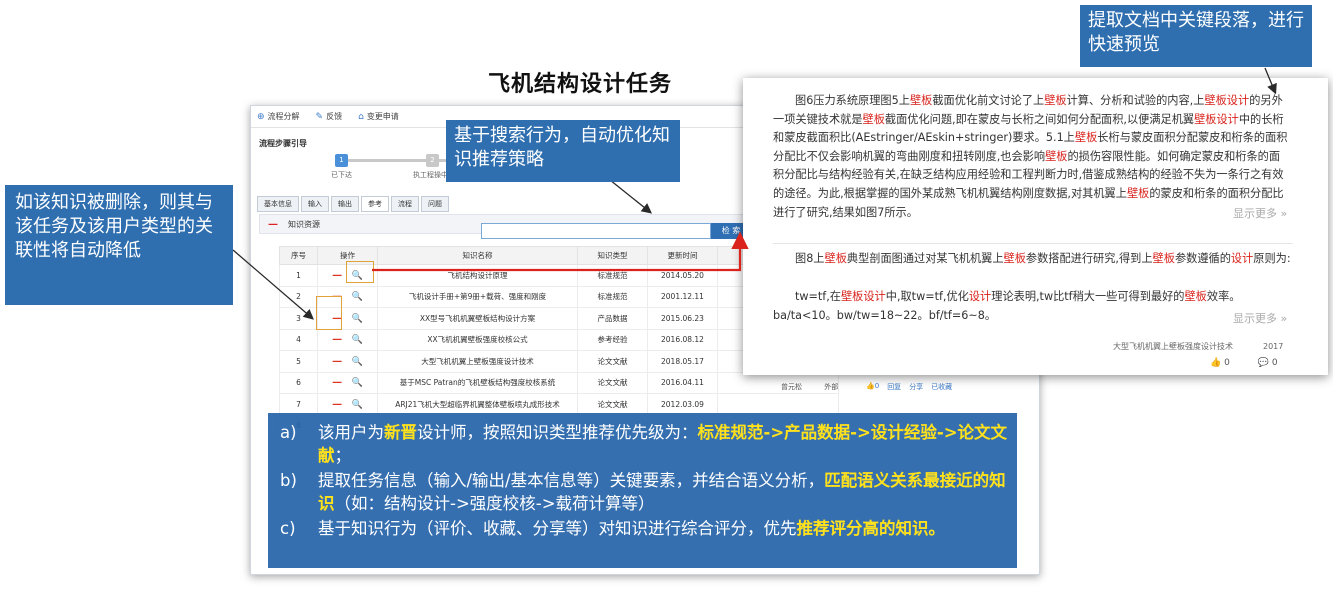 The height and width of the screenshot is (590, 1333). What do you see at coordinates (273, 284) in the screenshot?
I see `left-callout-arrow` at bounding box center [273, 284].